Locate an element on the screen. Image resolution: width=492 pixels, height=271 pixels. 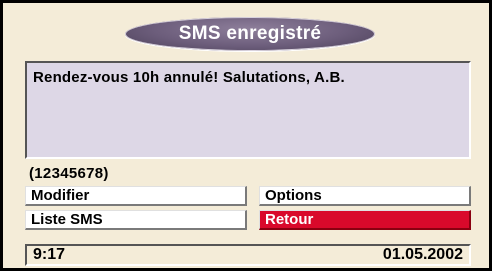
liste-sms-button: Liste SMS is located at coordinates (136, 220).